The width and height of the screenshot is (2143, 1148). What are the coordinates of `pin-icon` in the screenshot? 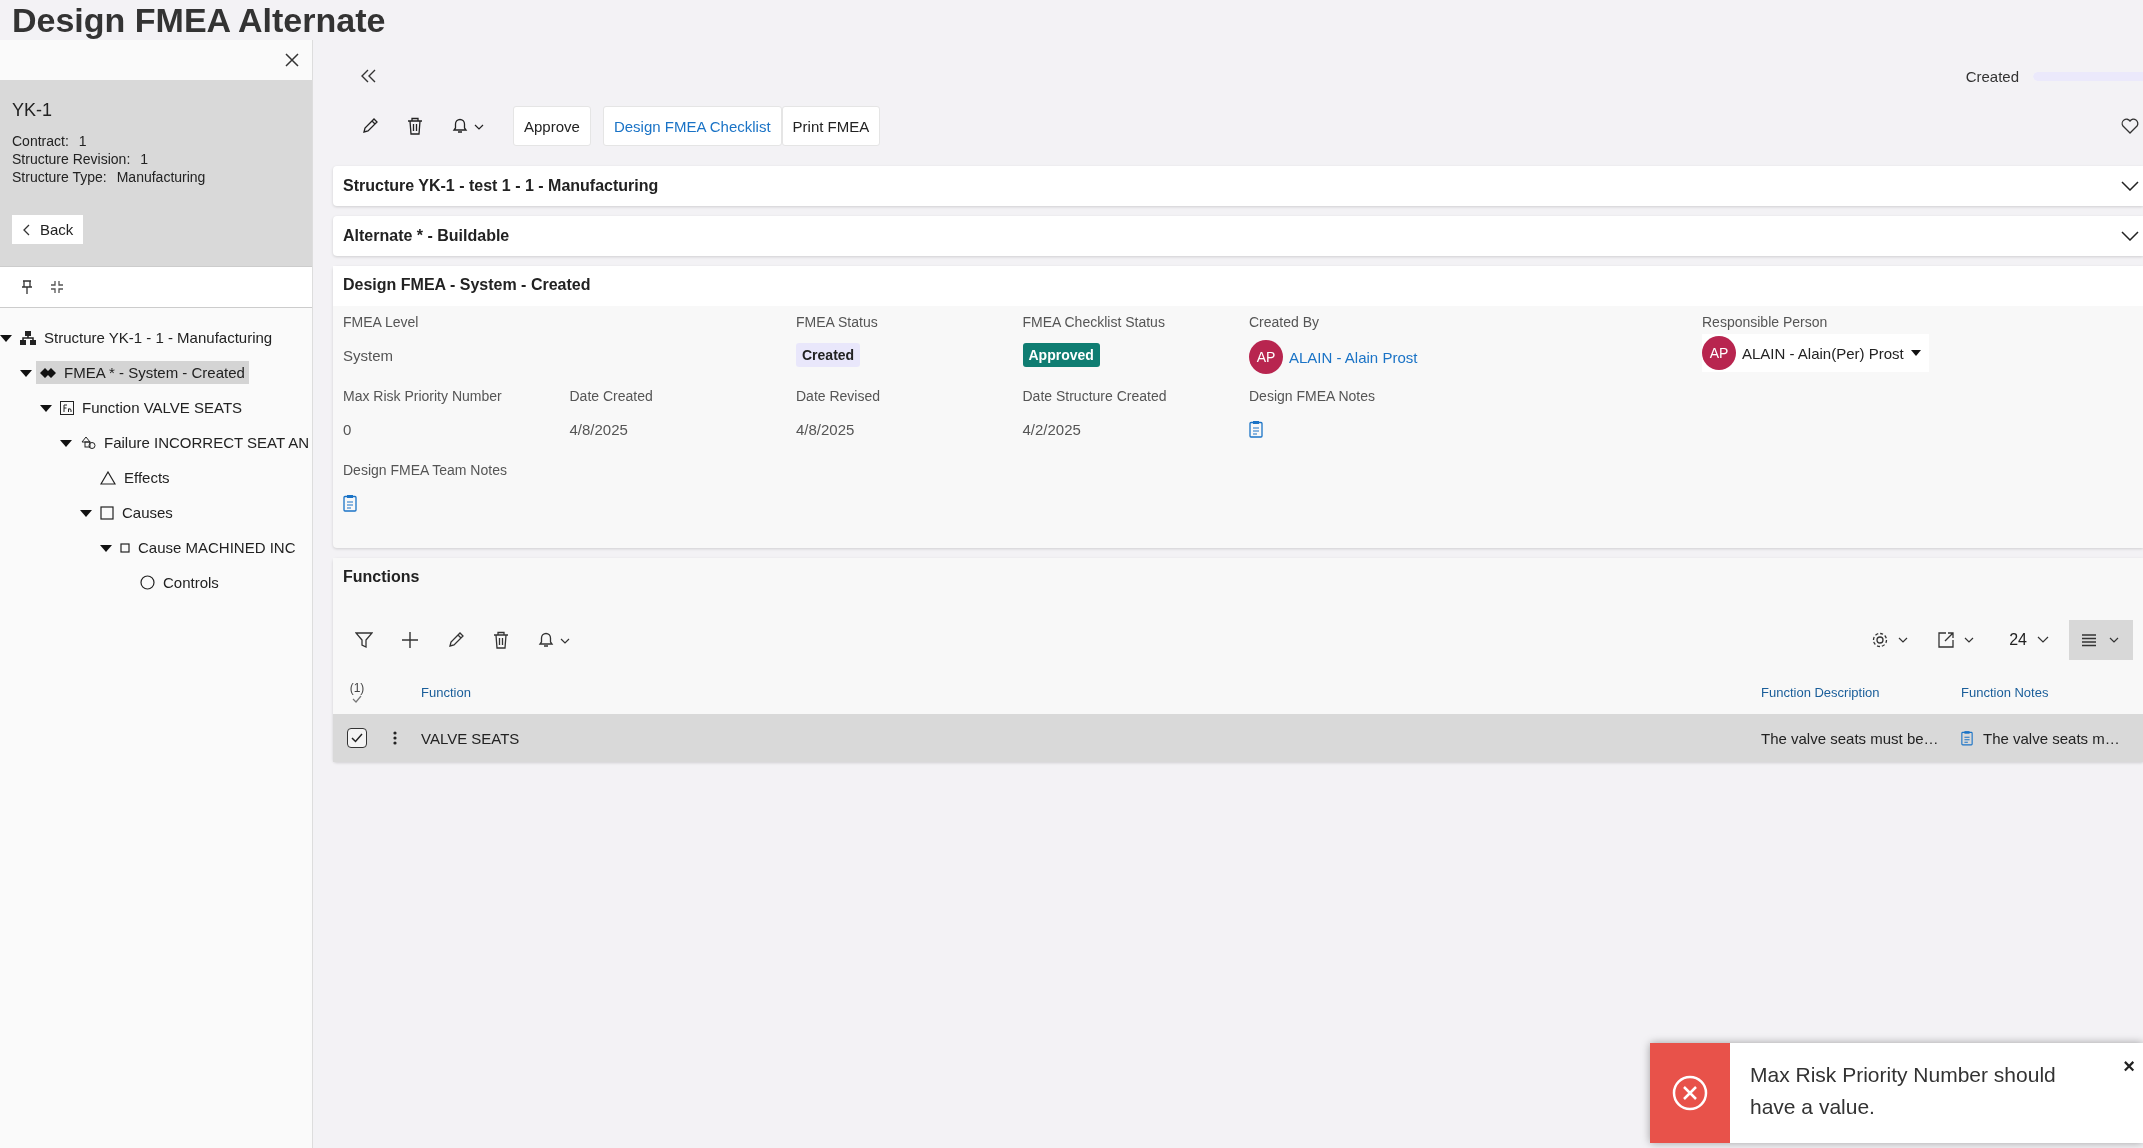 It's located at (27, 287).